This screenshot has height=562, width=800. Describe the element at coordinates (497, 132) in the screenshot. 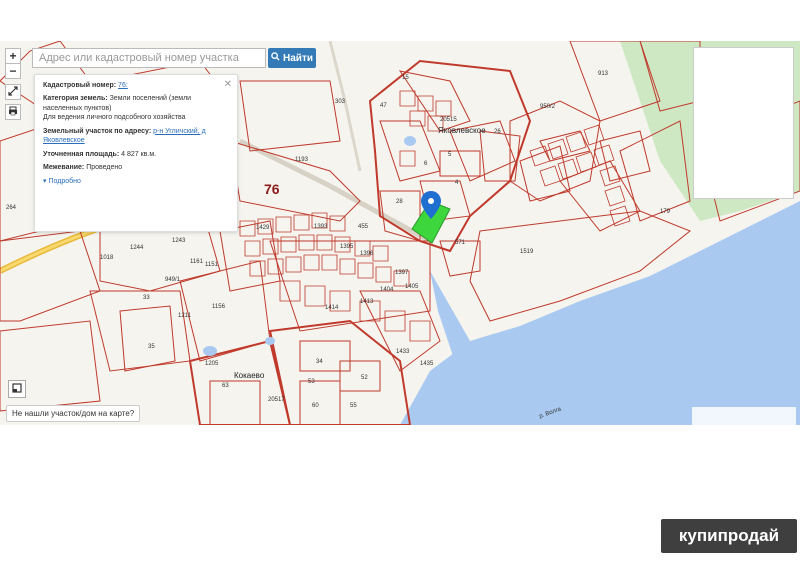

I see `svg-text: 26` at that location.